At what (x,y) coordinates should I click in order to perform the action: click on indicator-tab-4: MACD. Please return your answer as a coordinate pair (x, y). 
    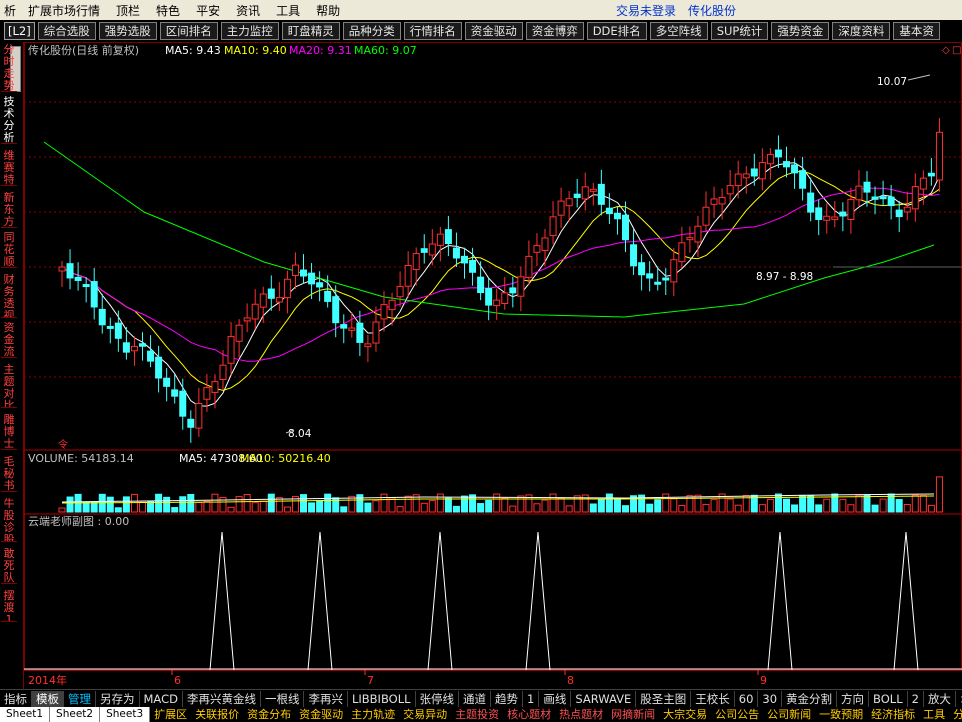
    Looking at the image, I should click on (161, 698).